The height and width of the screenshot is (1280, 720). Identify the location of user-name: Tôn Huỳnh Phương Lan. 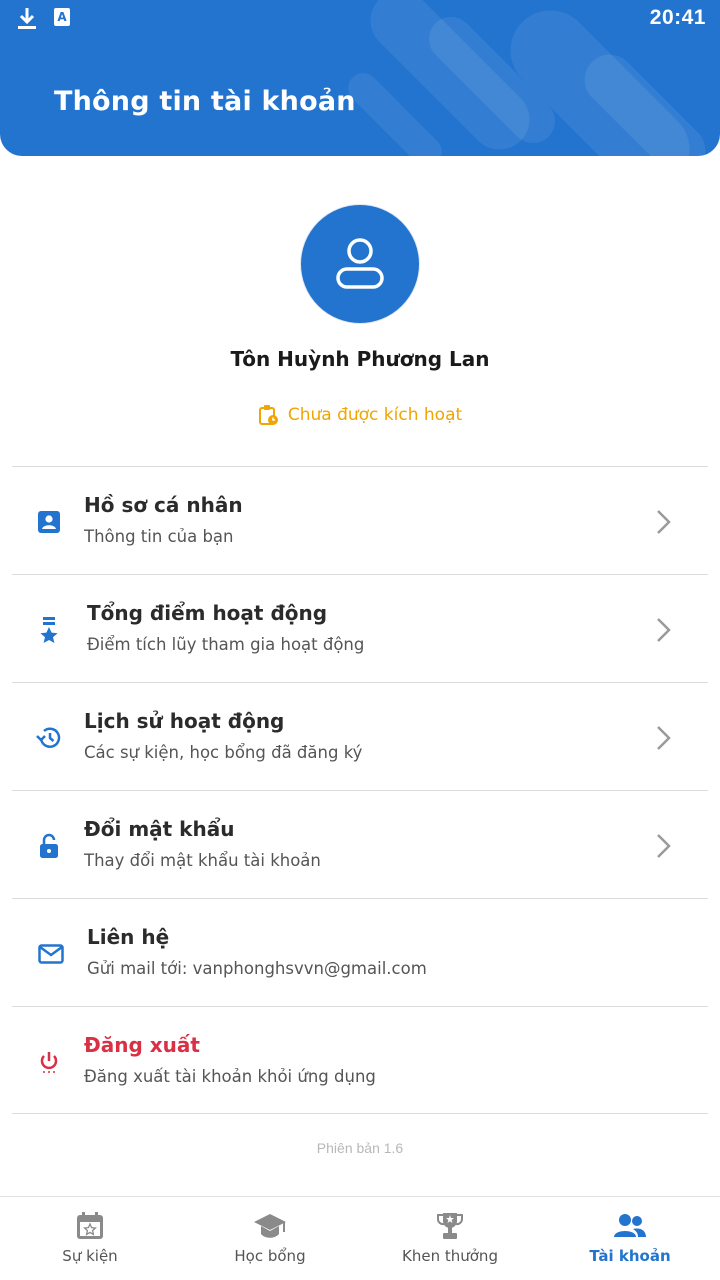
(360, 359).